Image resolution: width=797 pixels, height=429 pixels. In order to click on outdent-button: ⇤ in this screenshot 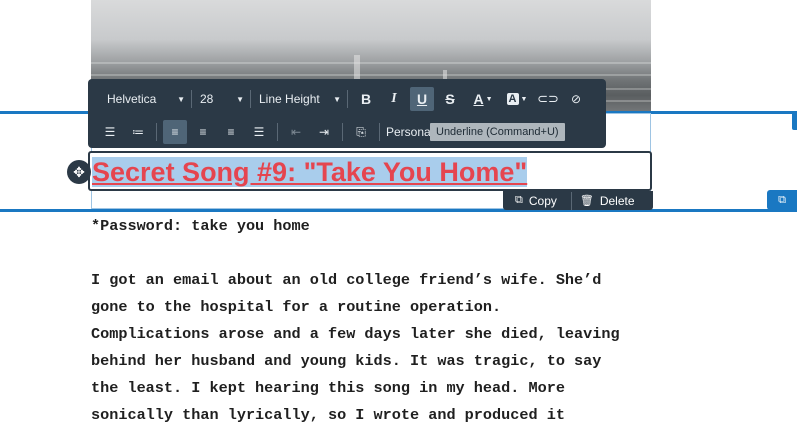, I will do `click(296, 132)`.